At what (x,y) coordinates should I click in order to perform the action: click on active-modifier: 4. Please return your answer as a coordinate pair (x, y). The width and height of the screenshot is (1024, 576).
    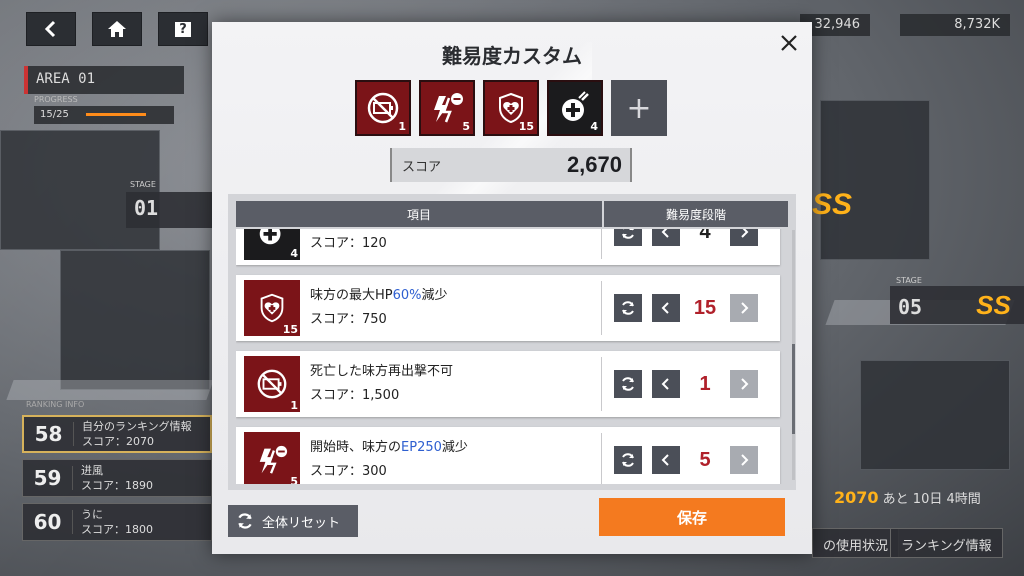
    Looking at the image, I should click on (575, 108).